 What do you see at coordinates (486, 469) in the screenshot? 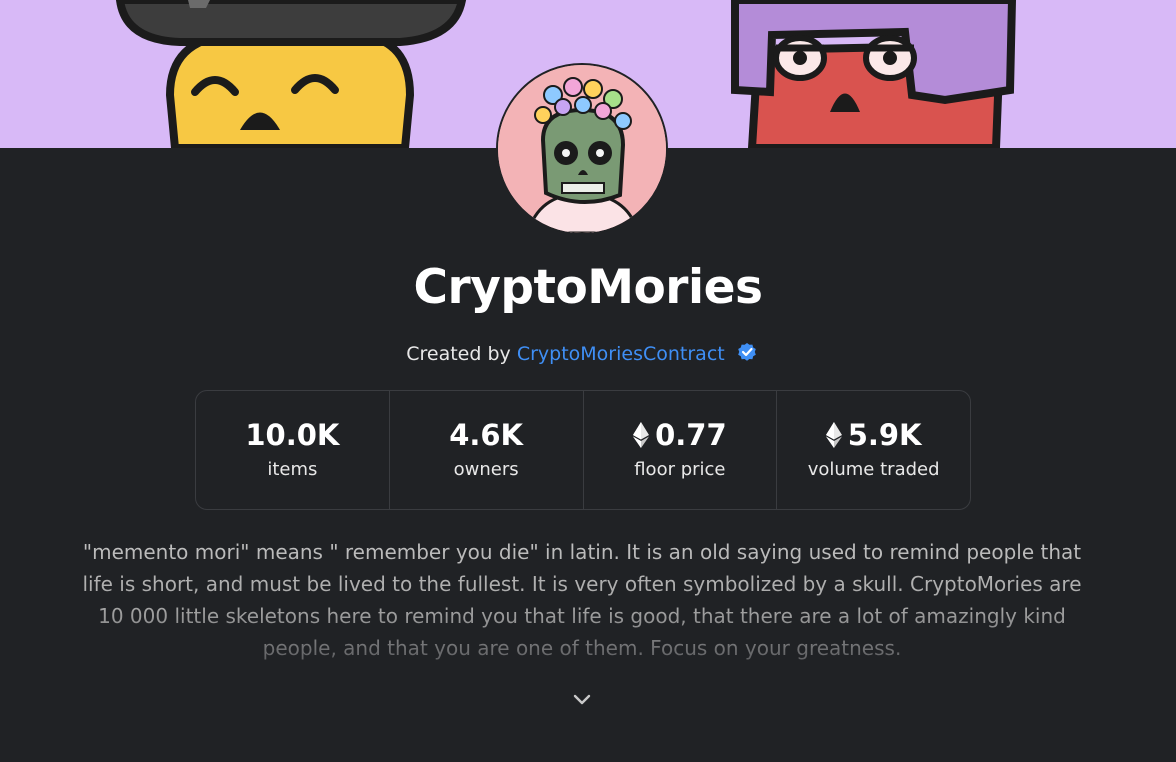
I see `stat-owners-label: owners` at bounding box center [486, 469].